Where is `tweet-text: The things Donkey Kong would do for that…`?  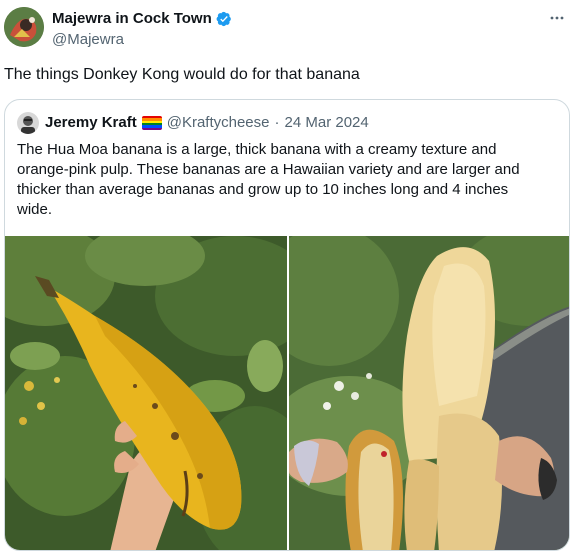 tweet-text: The things Donkey Kong would do for that… is located at coordinates (182, 74).